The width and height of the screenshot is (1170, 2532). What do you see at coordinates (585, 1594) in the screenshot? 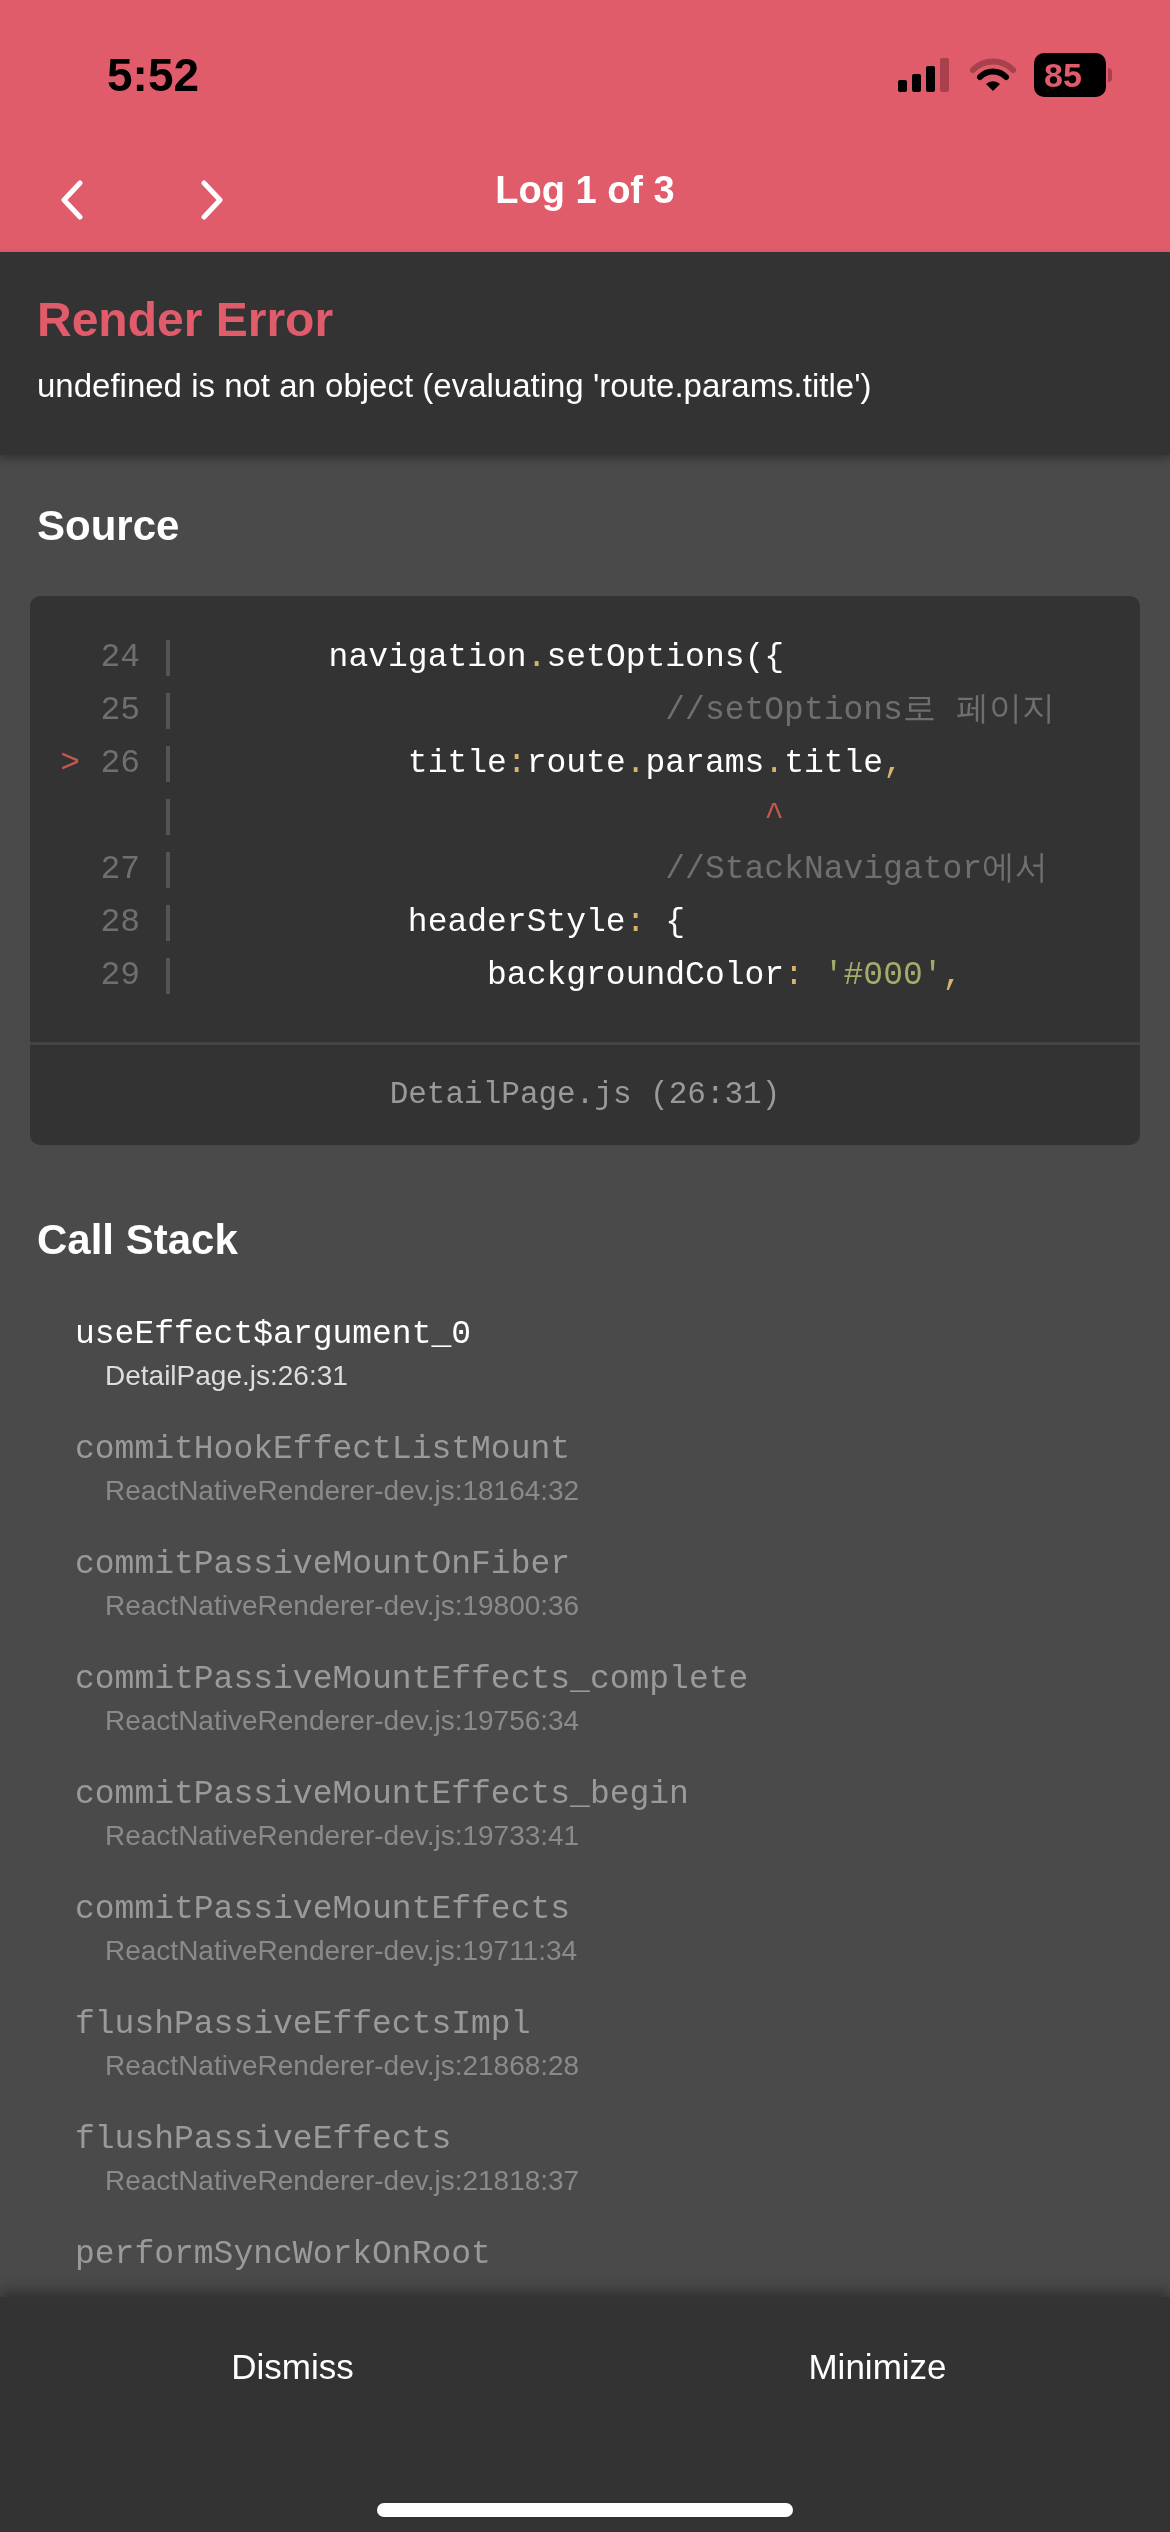
I see `stack-frame: commitPassiveMountOnFiber ReactNativeRenderer-dev.js:19800:36` at bounding box center [585, 1594].